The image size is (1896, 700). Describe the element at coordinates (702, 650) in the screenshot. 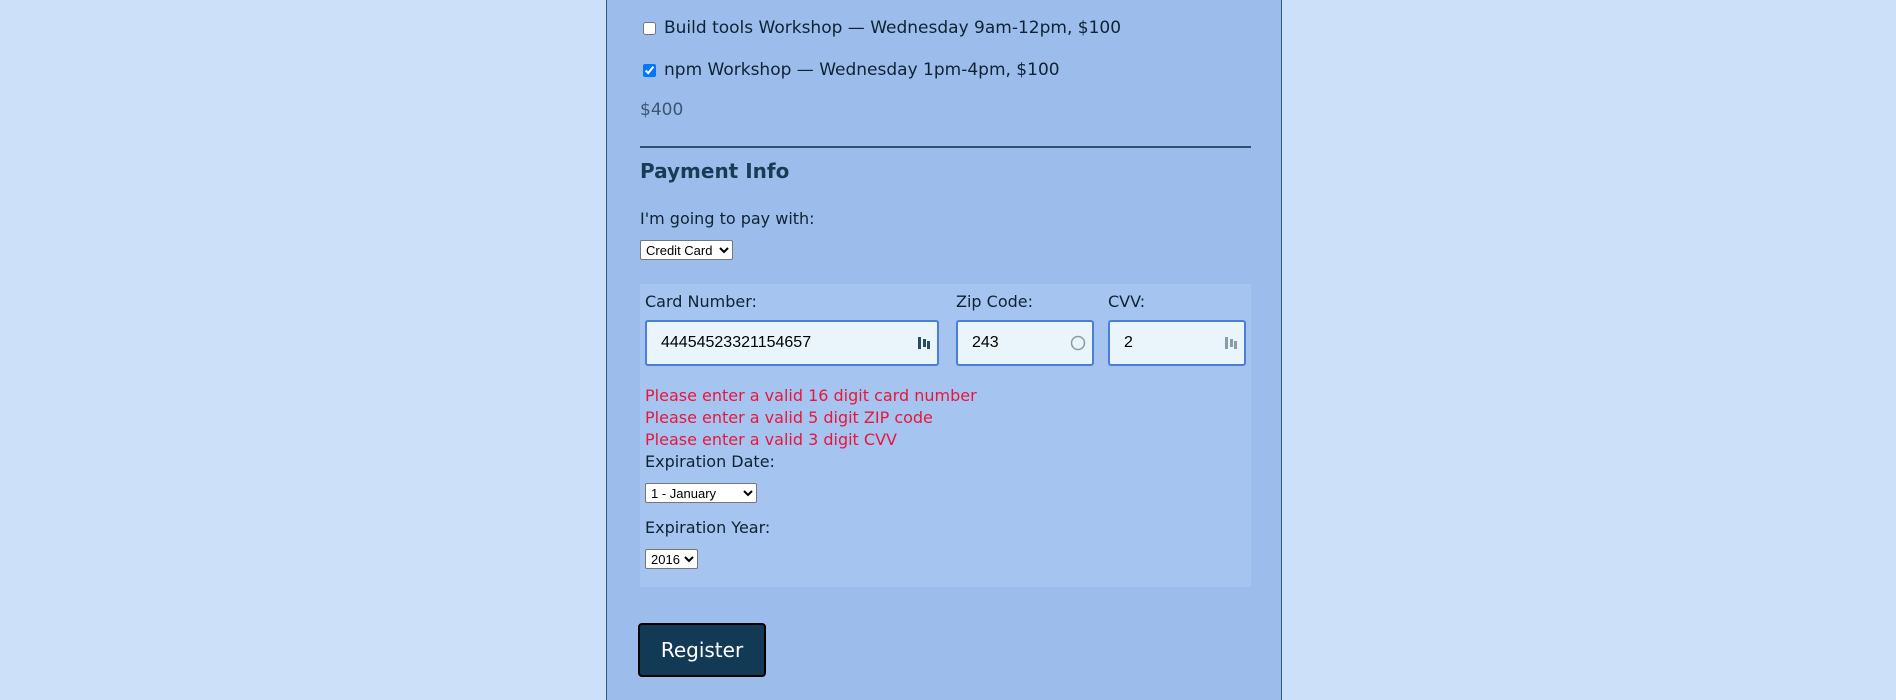

I see `register-button: Register` at that location.